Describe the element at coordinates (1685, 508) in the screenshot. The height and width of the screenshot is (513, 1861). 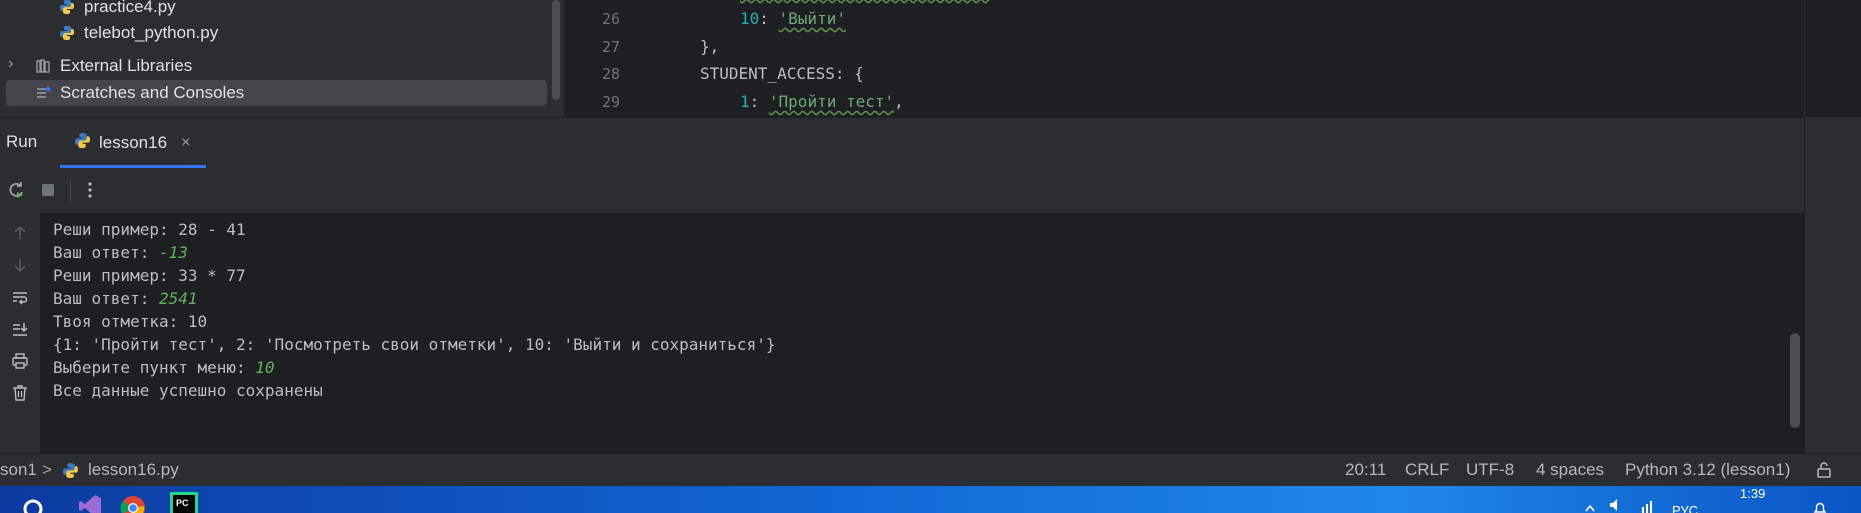
I see `input-language: РУС` at that location.